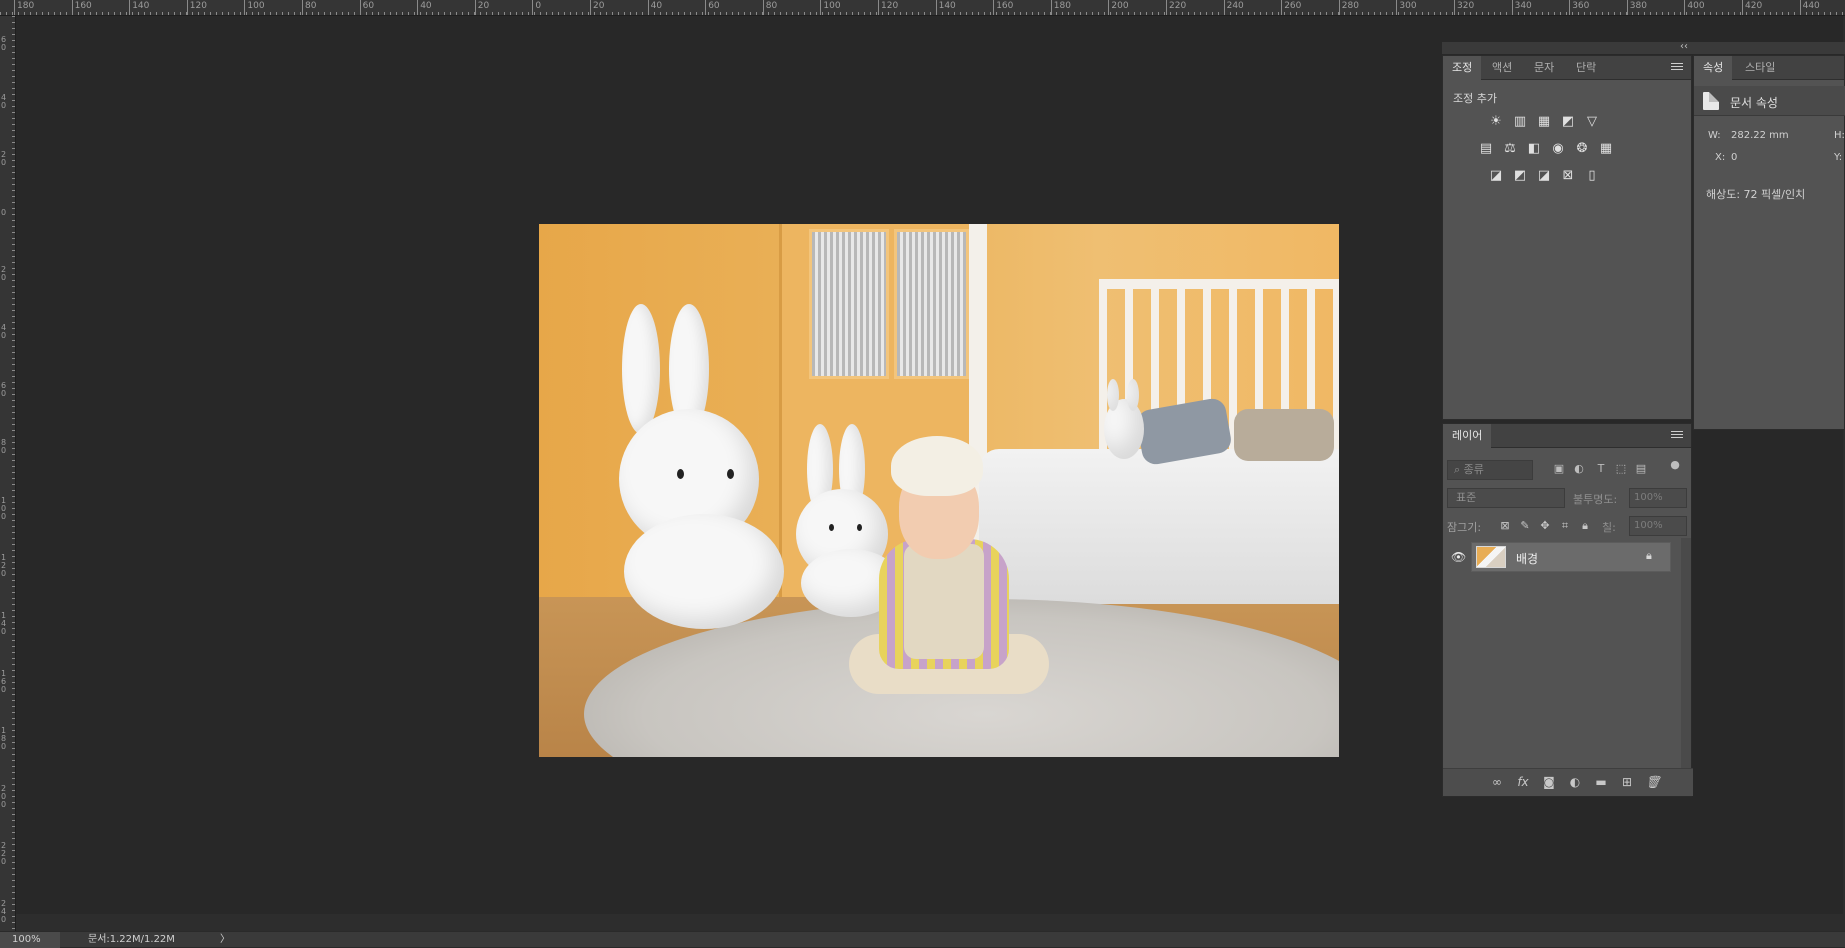  What do you see at coordinates (1544, 121) in the screenshot?
I see `curves-icon: ▦` at bounding box center [1544, 121].